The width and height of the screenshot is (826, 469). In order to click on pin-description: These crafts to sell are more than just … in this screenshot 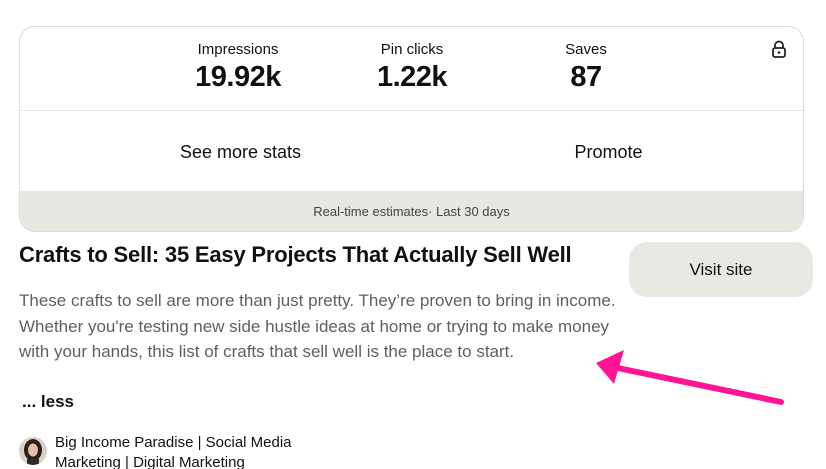, I will do `click(317, 326)`.